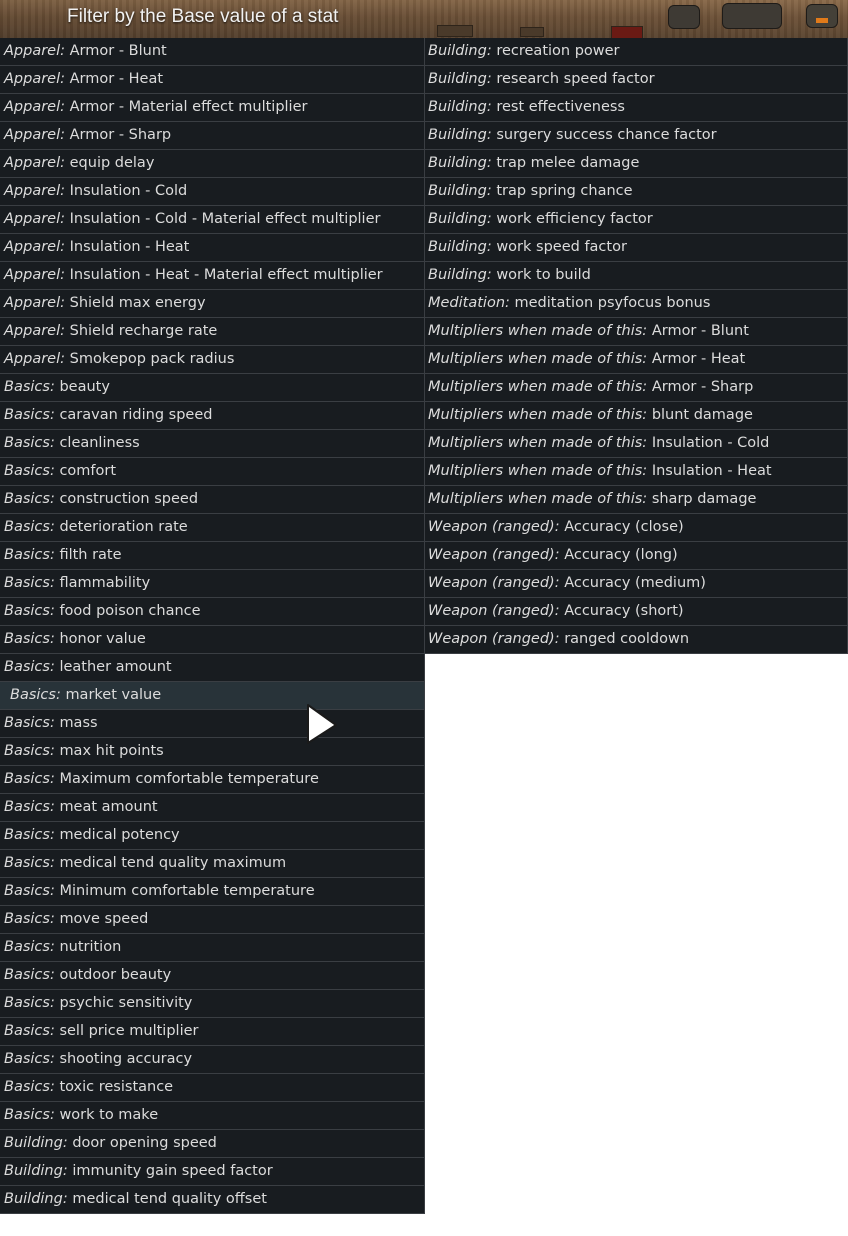  What do you see at coordinates (212, 864) in the screenshot?
I see `stat-option: Basics: medical tend quality maximum` at bounding box center [212, 864].